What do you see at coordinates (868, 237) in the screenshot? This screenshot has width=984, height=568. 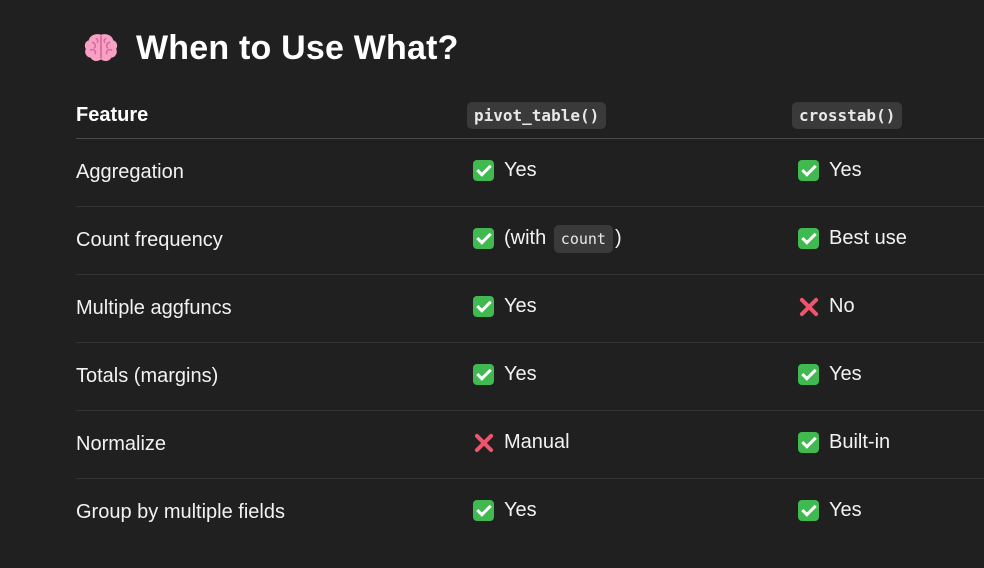 I see `crosstab-value: Best use` at bounding box center [868, 237].